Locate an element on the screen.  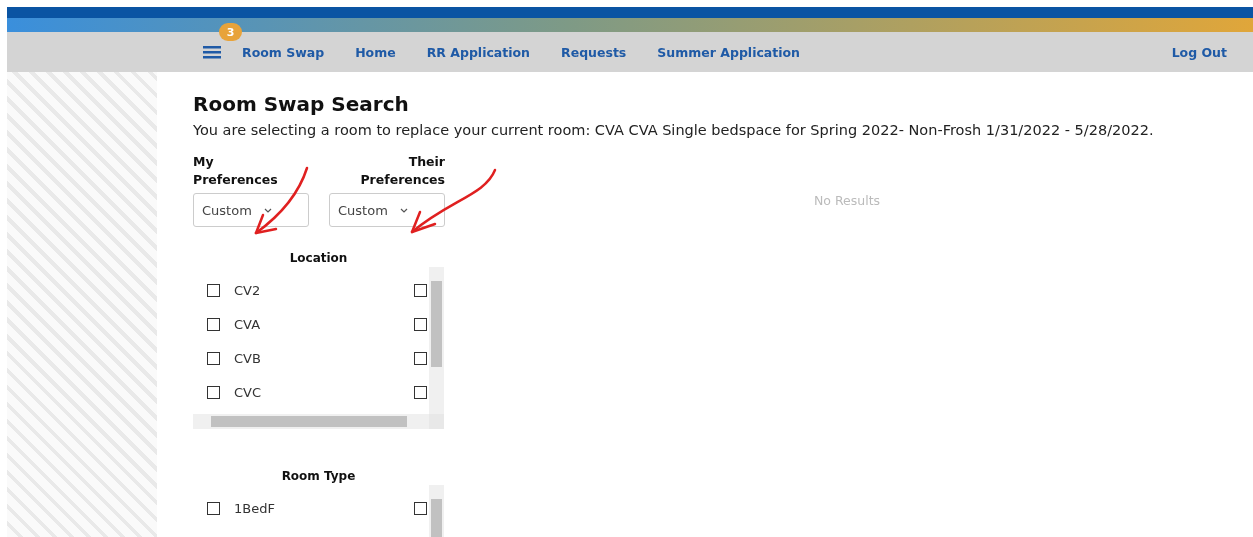
filter-list: CV2 CVA CVB CVC is located at coordinates (318, 348).